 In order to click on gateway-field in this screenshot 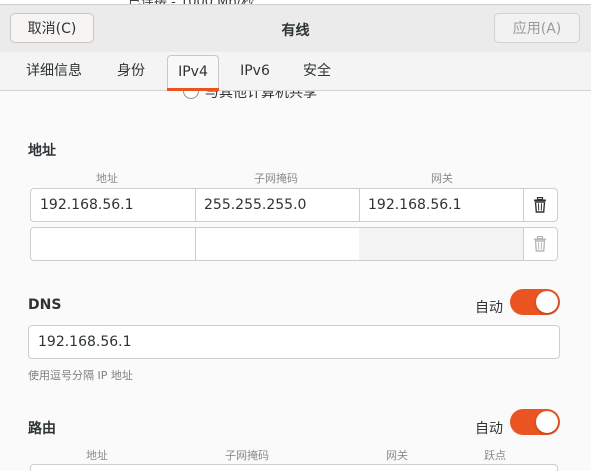, I will do `click(441, 244)`.